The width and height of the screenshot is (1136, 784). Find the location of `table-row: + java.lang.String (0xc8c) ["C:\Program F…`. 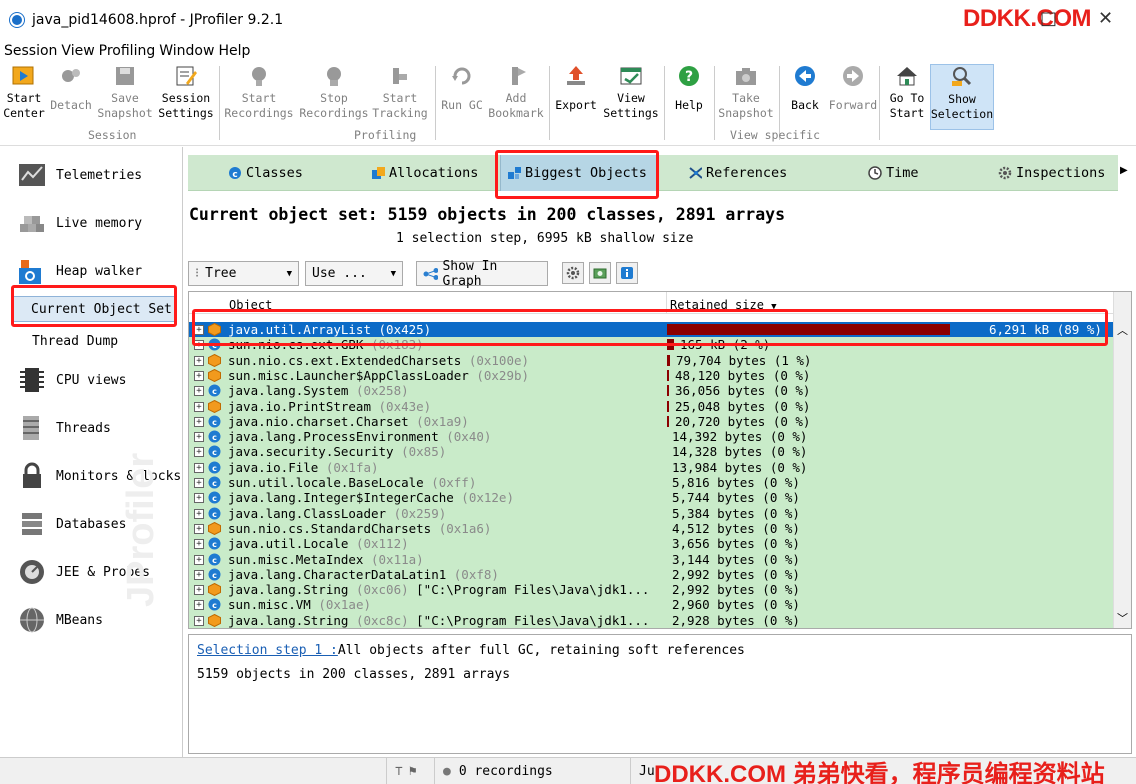

table-row: + java.lang.String (0xc8c) ["C:\Program F… is located at coordinates (651, 620).